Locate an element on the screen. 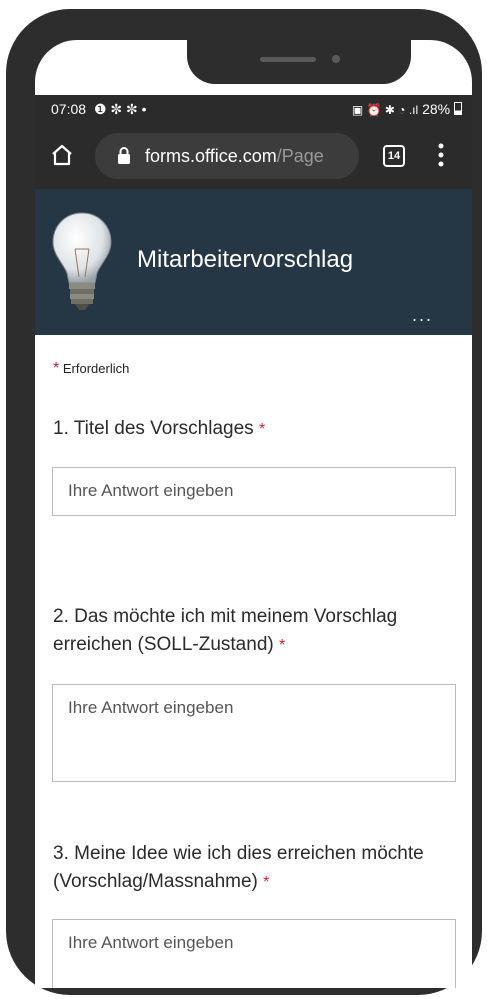 This screenshot has height=999, width=487. status-right: ▣ ⏰ ✱ ◔ .ıl 28% is located at coordinates (407, 109).